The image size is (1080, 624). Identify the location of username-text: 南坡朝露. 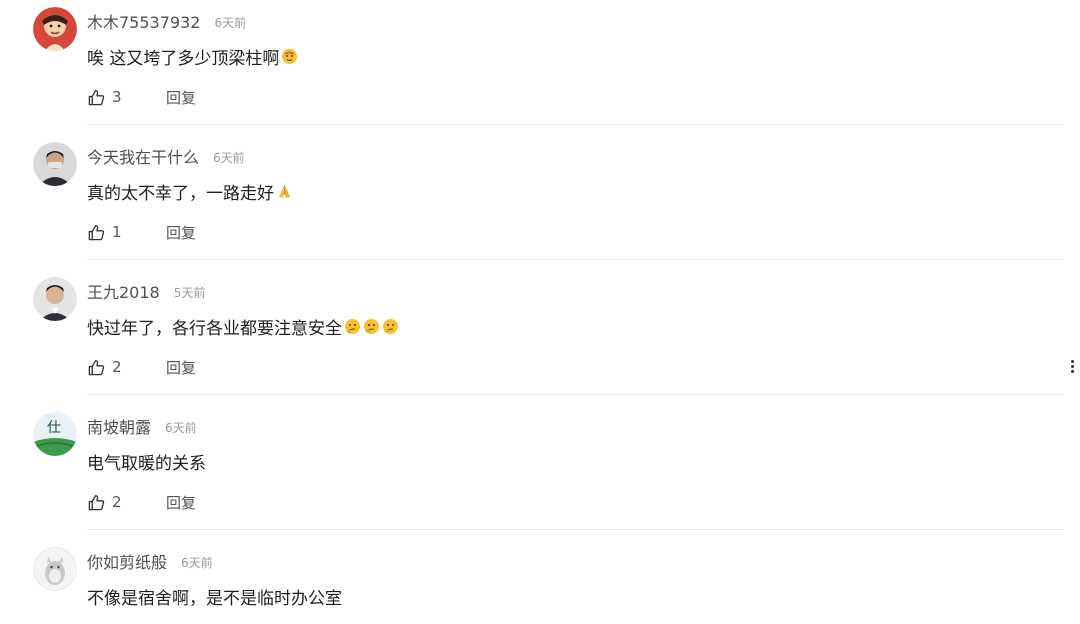
(119, 427).